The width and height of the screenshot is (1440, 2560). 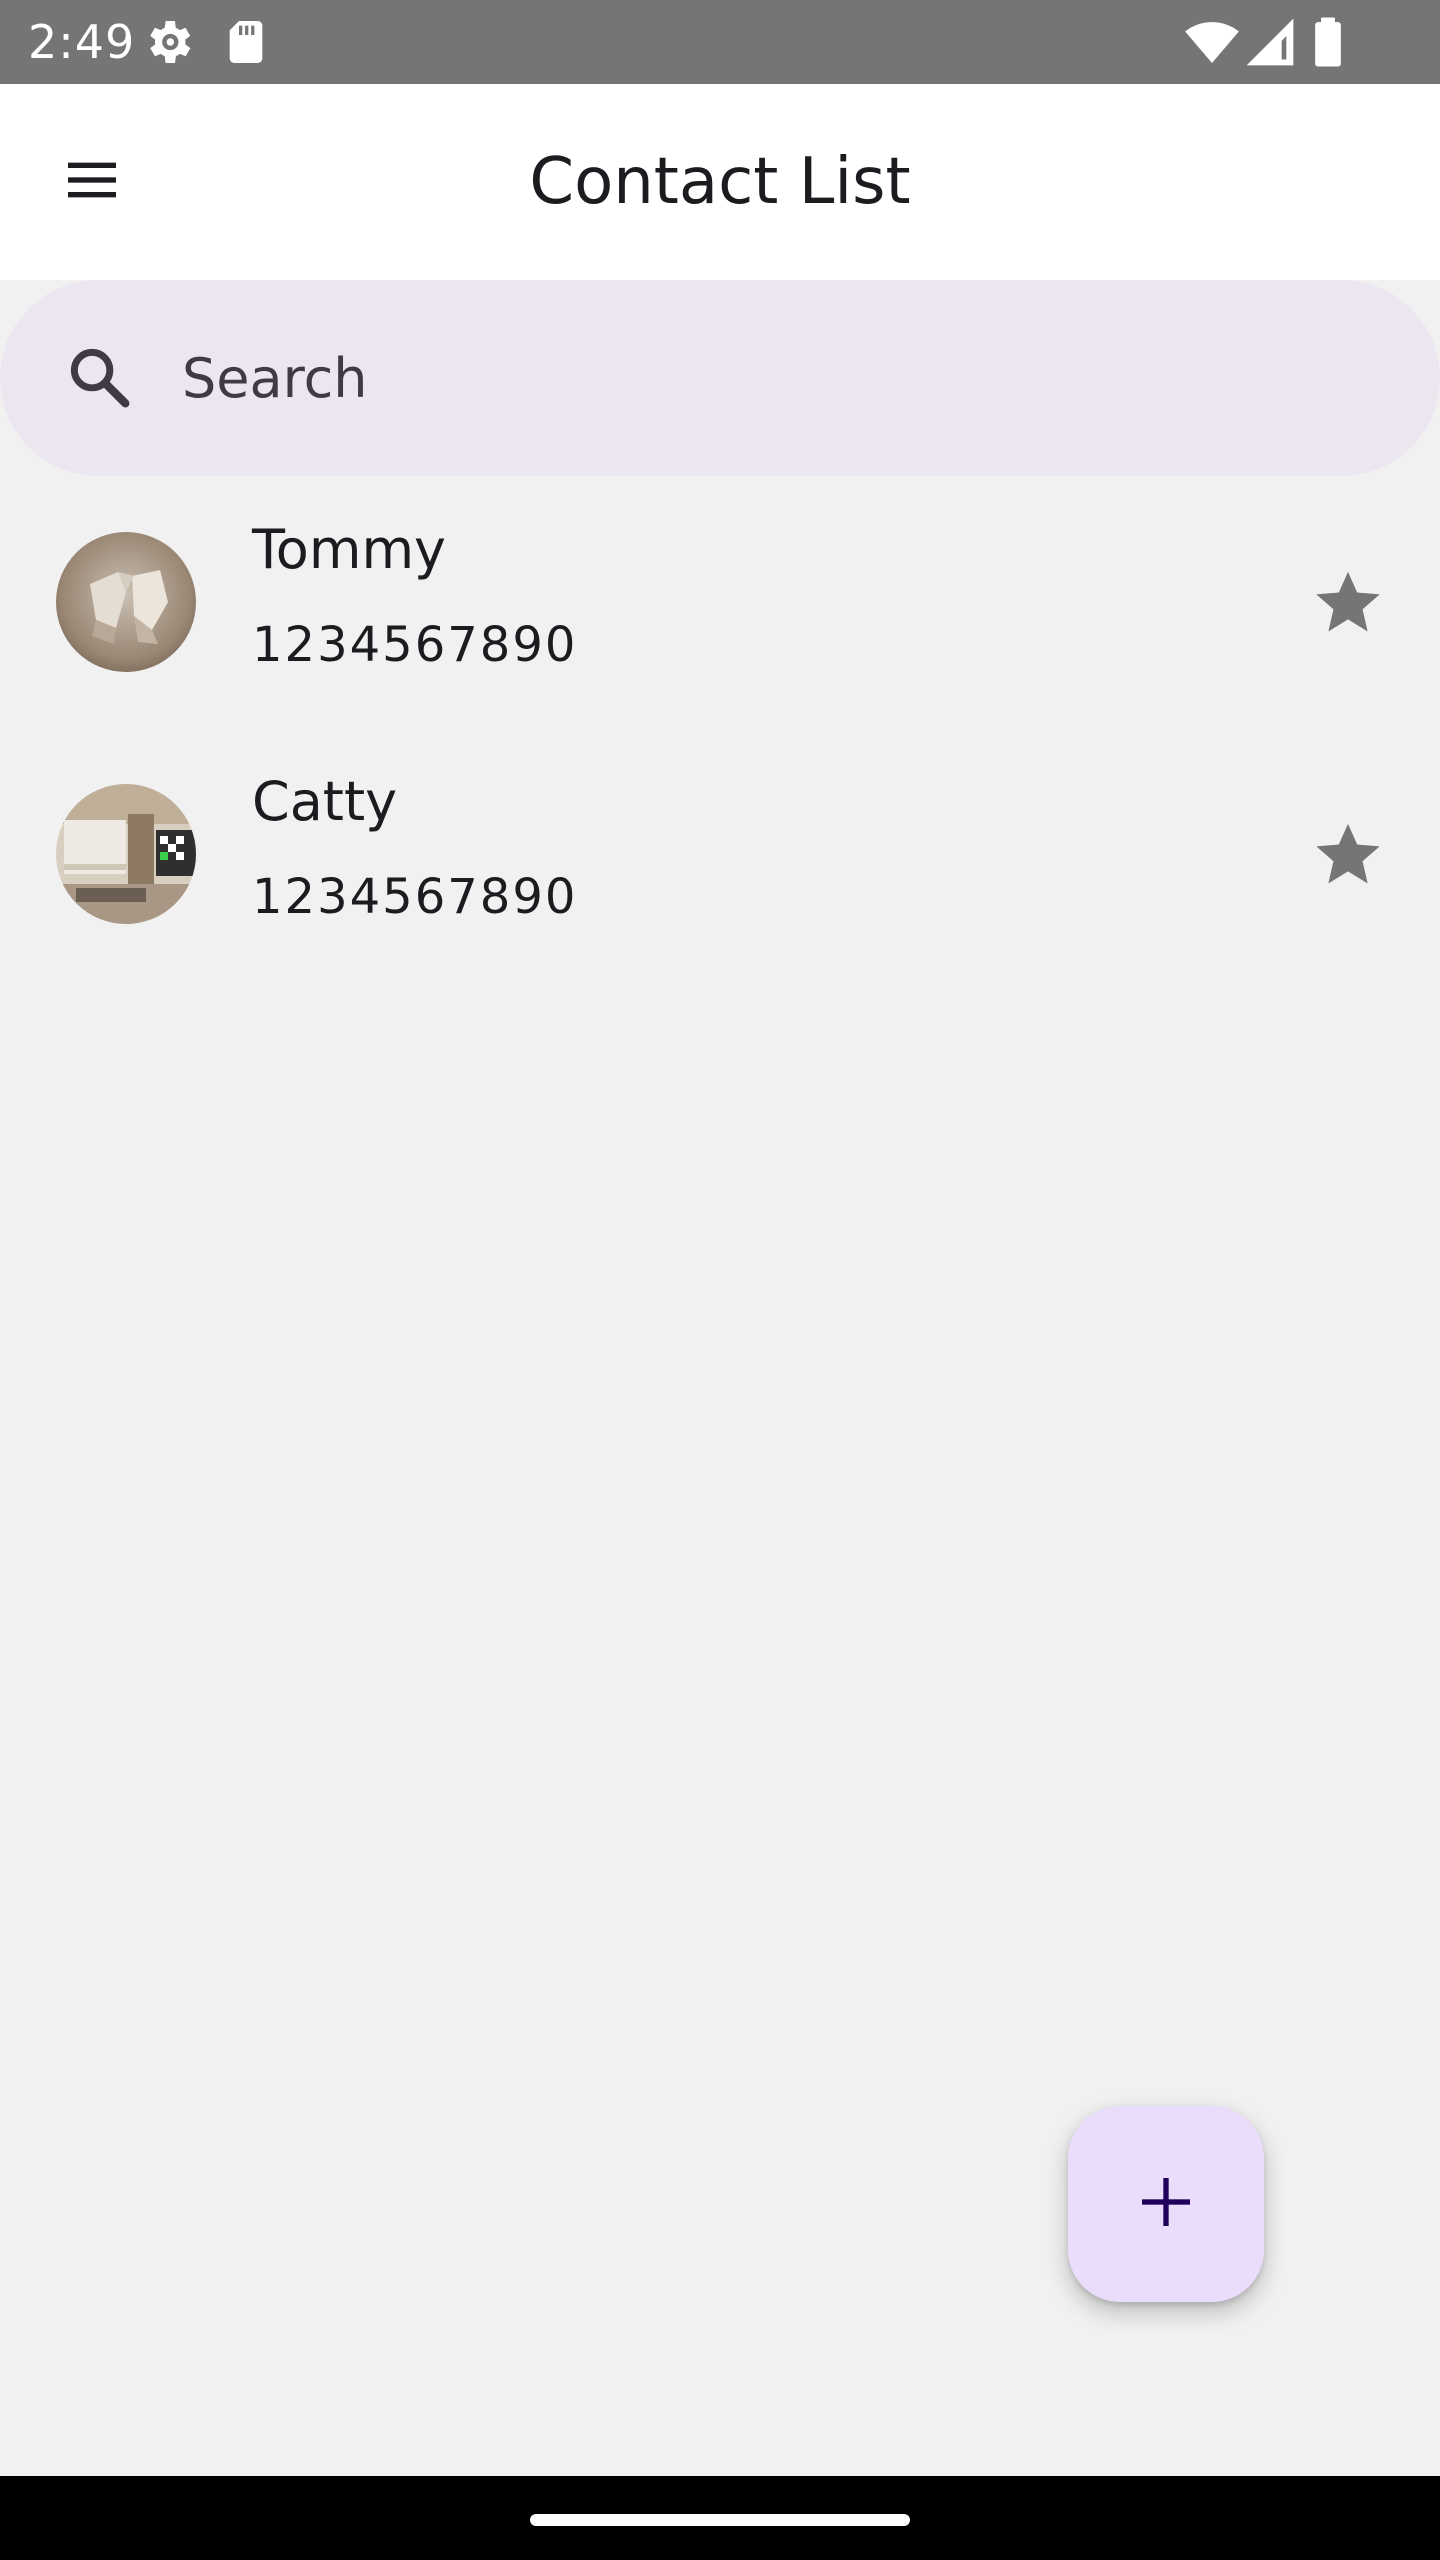 What do you see at coordinates (720, 602) in the screenshot?
I see `contact-list-item: Tommy 1234567890` at bounding box center [720, 602].